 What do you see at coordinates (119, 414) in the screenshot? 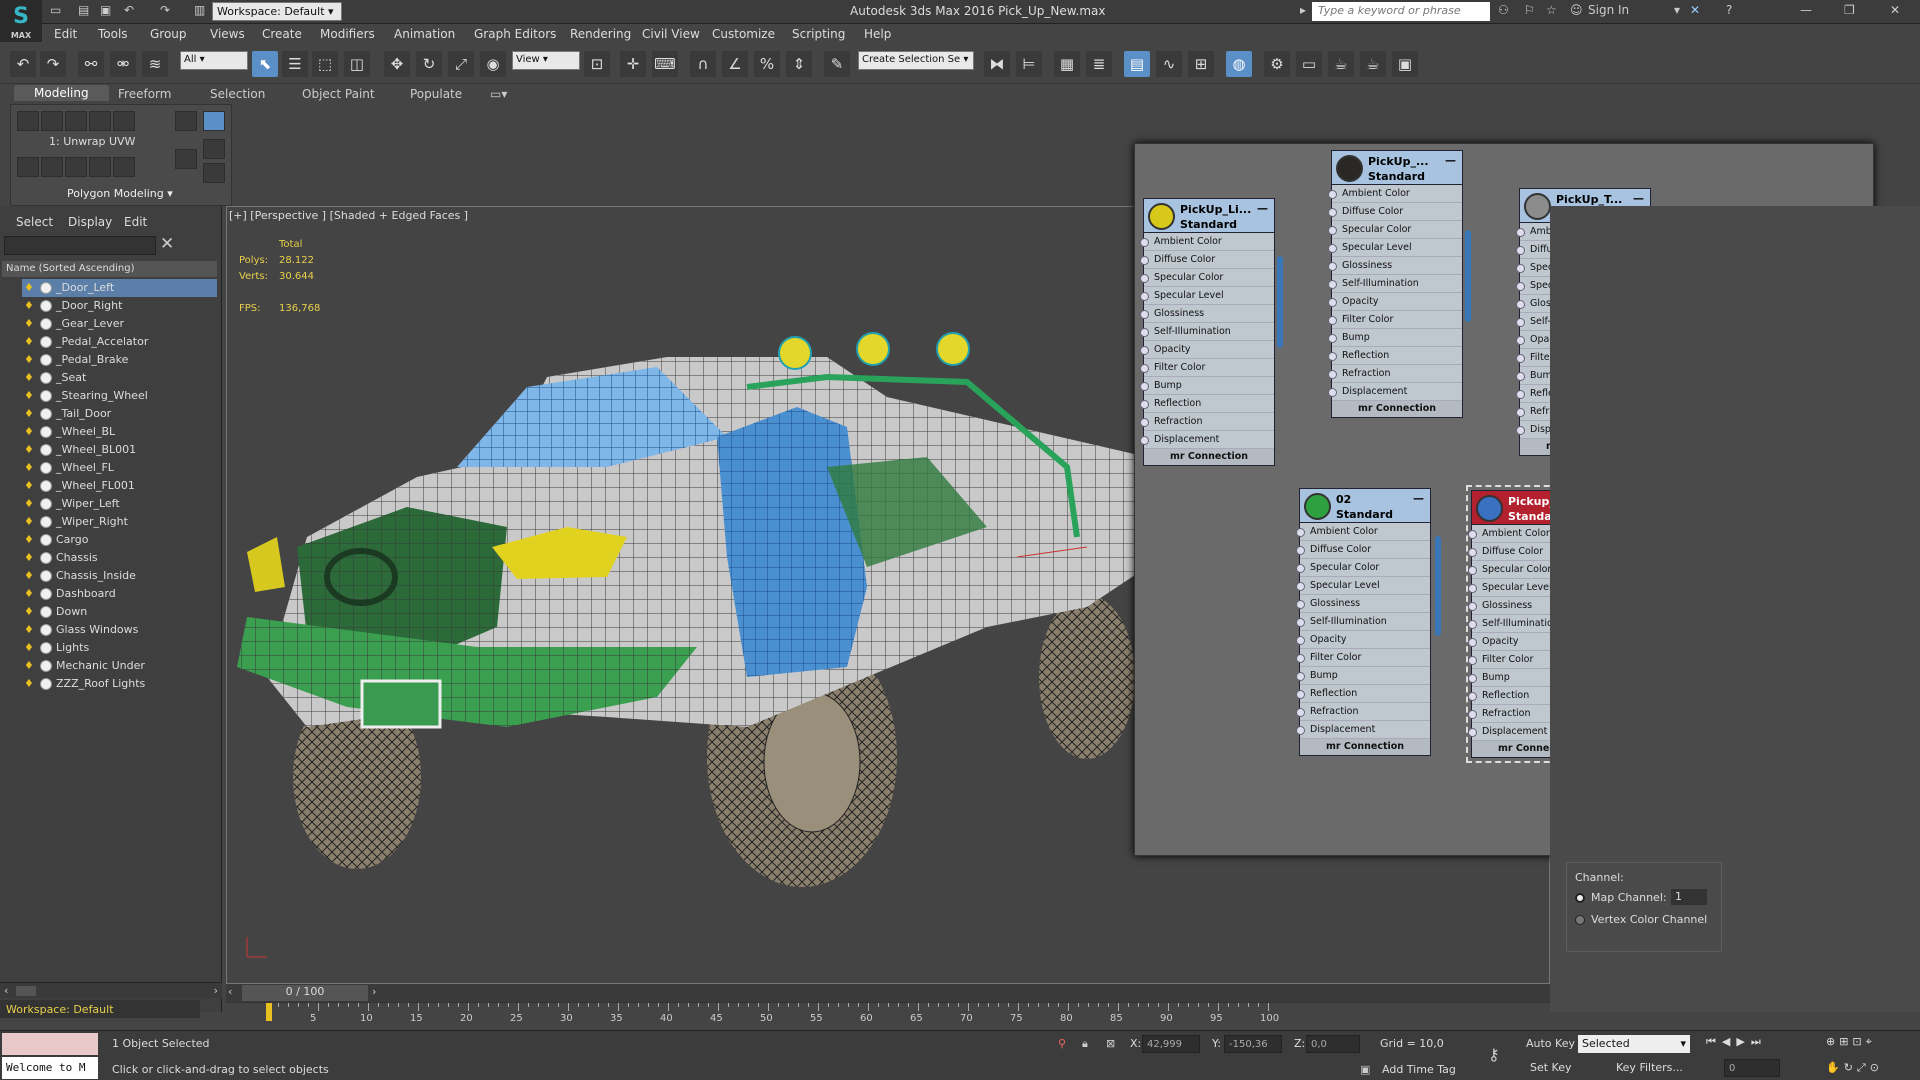
I see `scene-object-item: ♦ _Tail_Door` at bounding box center [119, 414].